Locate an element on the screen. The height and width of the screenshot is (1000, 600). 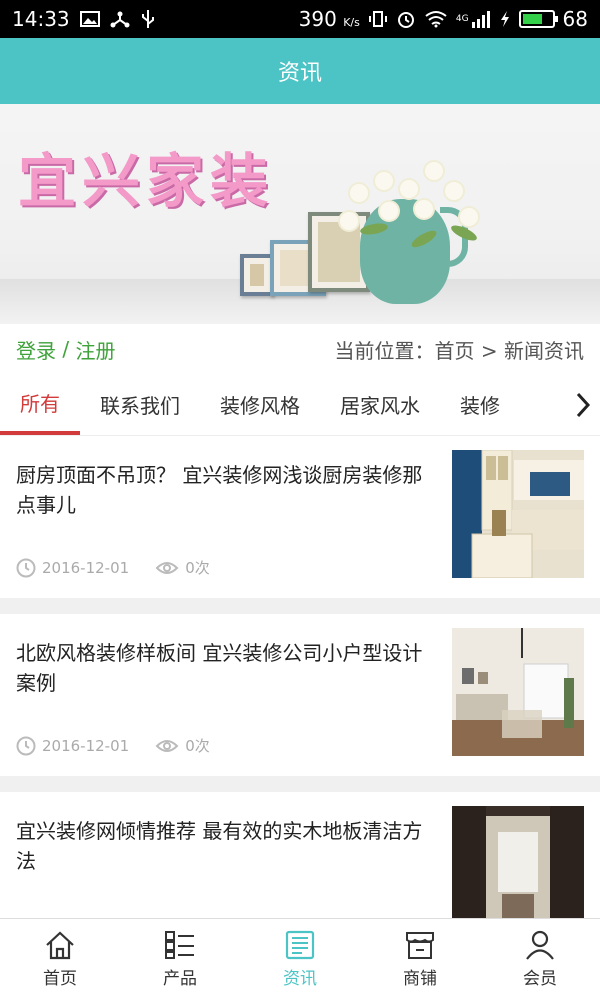
home-icon is located at coordinates (60, 945).